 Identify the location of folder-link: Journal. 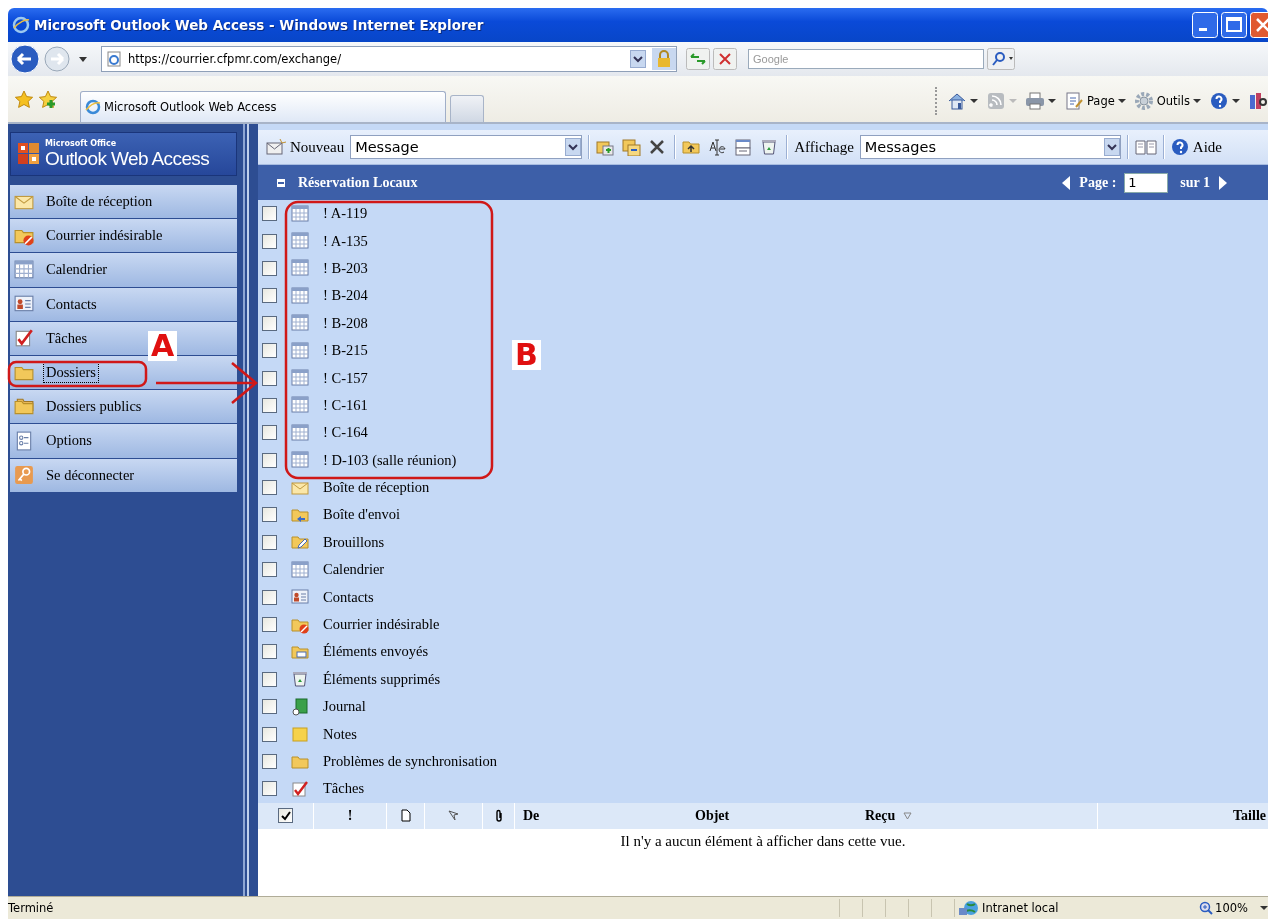
(344, 707).